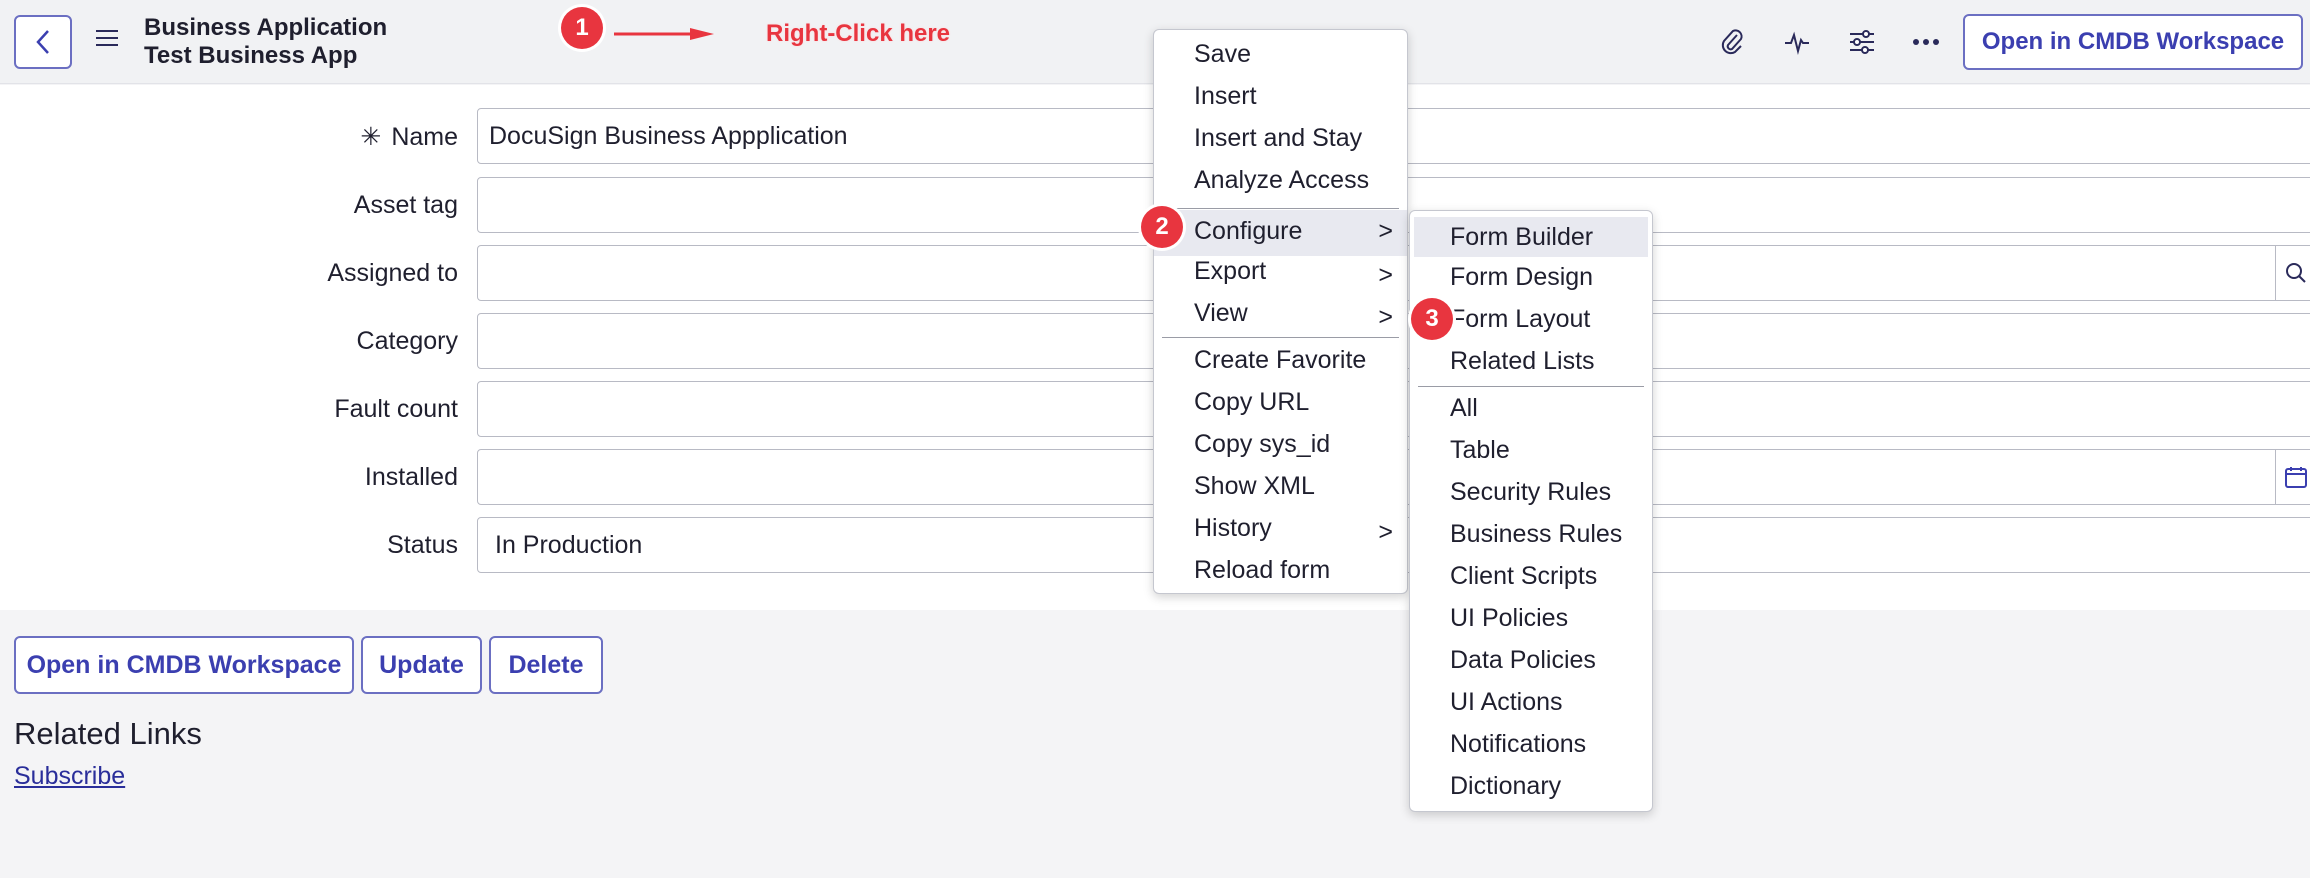 The width and height of the screenshot is (2310, 878). What do you see at coordinates (1531, 361) in the screenshot?
I see `submenu-item-related-lists: Related Lists` at bounding box center [1531, 361].